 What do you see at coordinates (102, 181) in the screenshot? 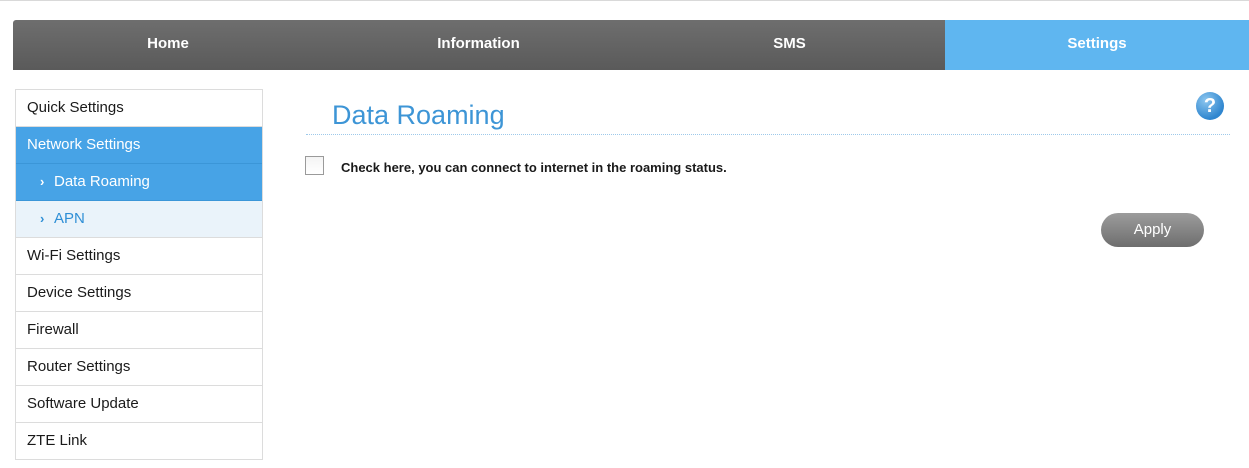
I see `sidebar-item-label: Data Roaming` at bounding box center [102, 181].